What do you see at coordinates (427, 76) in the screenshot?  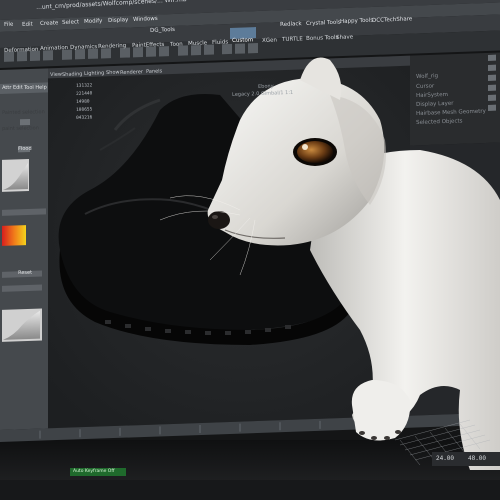 I see `outliner-item-0: Wolf_rig` at bounding box center [427, 76].